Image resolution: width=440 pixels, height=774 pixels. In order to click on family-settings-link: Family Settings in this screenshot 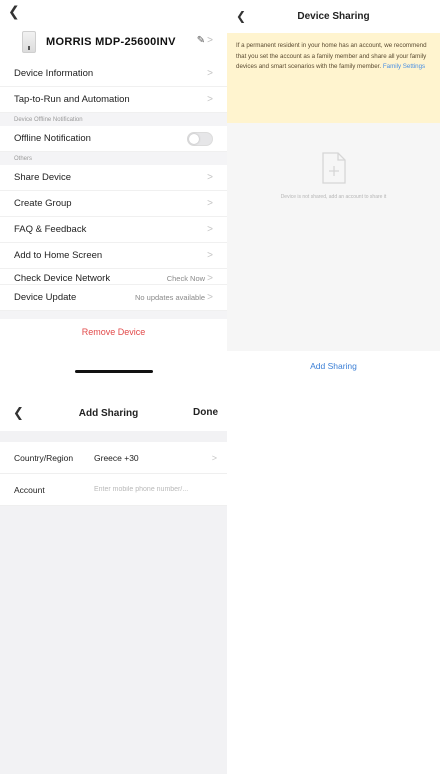, I will do `click(404, 66)`.